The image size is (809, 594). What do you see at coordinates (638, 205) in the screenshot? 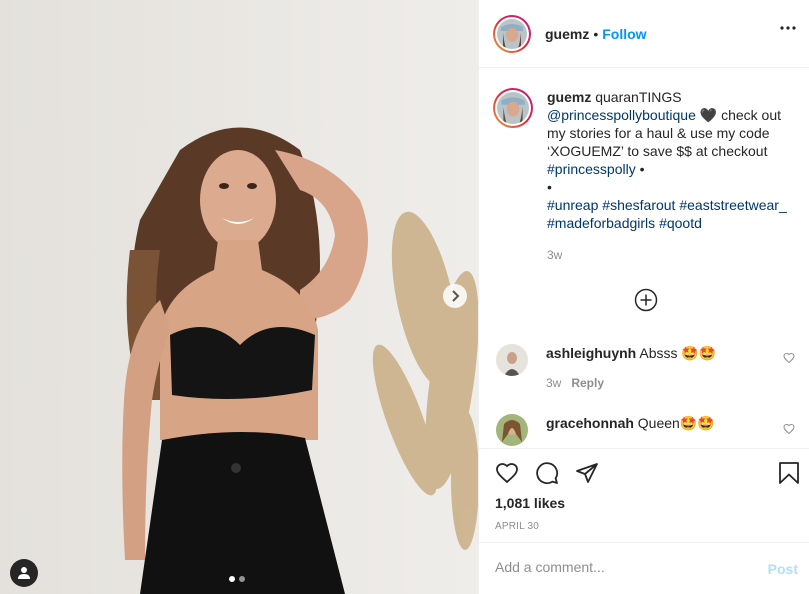
I see `hashtag-link: #shesfarout` at bounding box center [638, 205].